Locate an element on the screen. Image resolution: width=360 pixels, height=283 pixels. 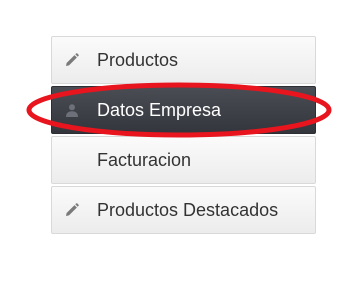
menu-item-datos-empresa: Datos Empresa is located at coordinates (183, 110).